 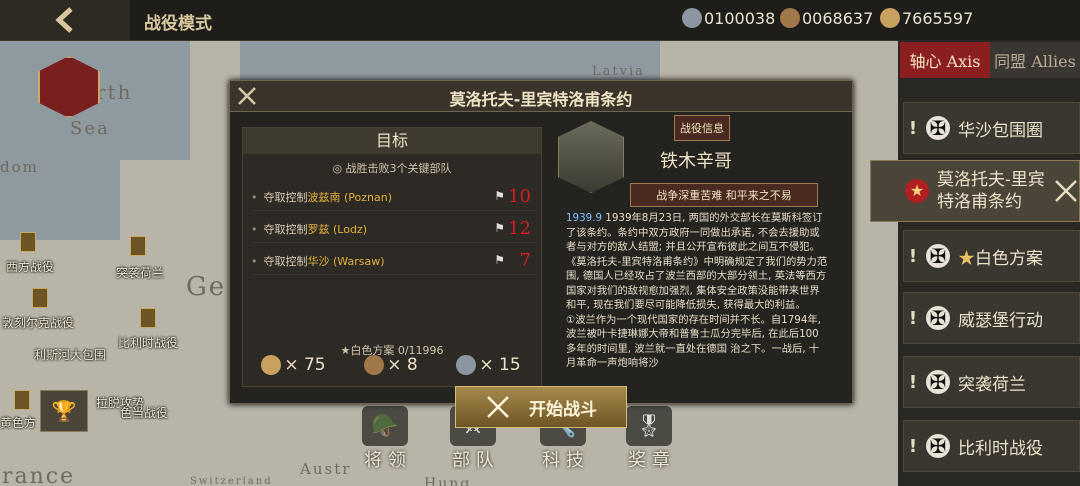 What do you see at coordinates (38, 322) in the screenshot?
I see `battle-label: 敦刻尔克战役` at bounding box center [38, 322].